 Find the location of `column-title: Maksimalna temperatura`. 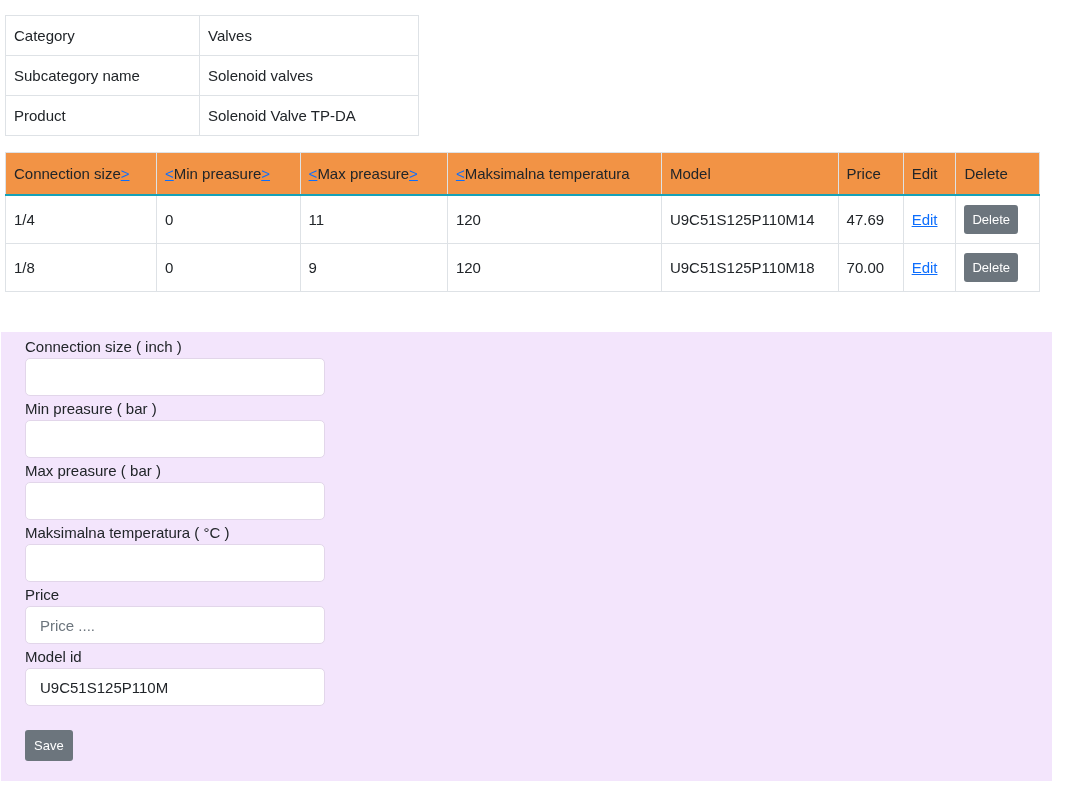

column-title: Maksimalna temperatura is located at coordinates (547, 173).